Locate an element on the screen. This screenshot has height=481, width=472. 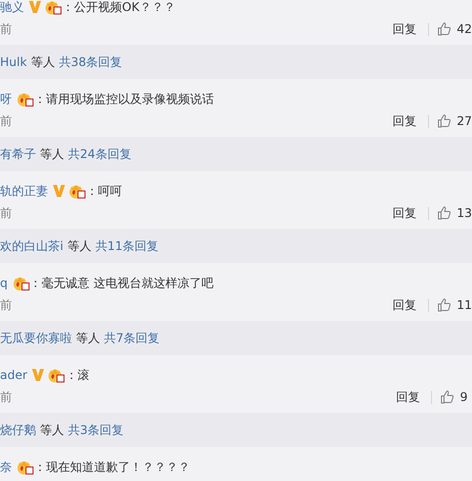
reply-count-link: 共11条回复 is located at coordinates (127, 246).